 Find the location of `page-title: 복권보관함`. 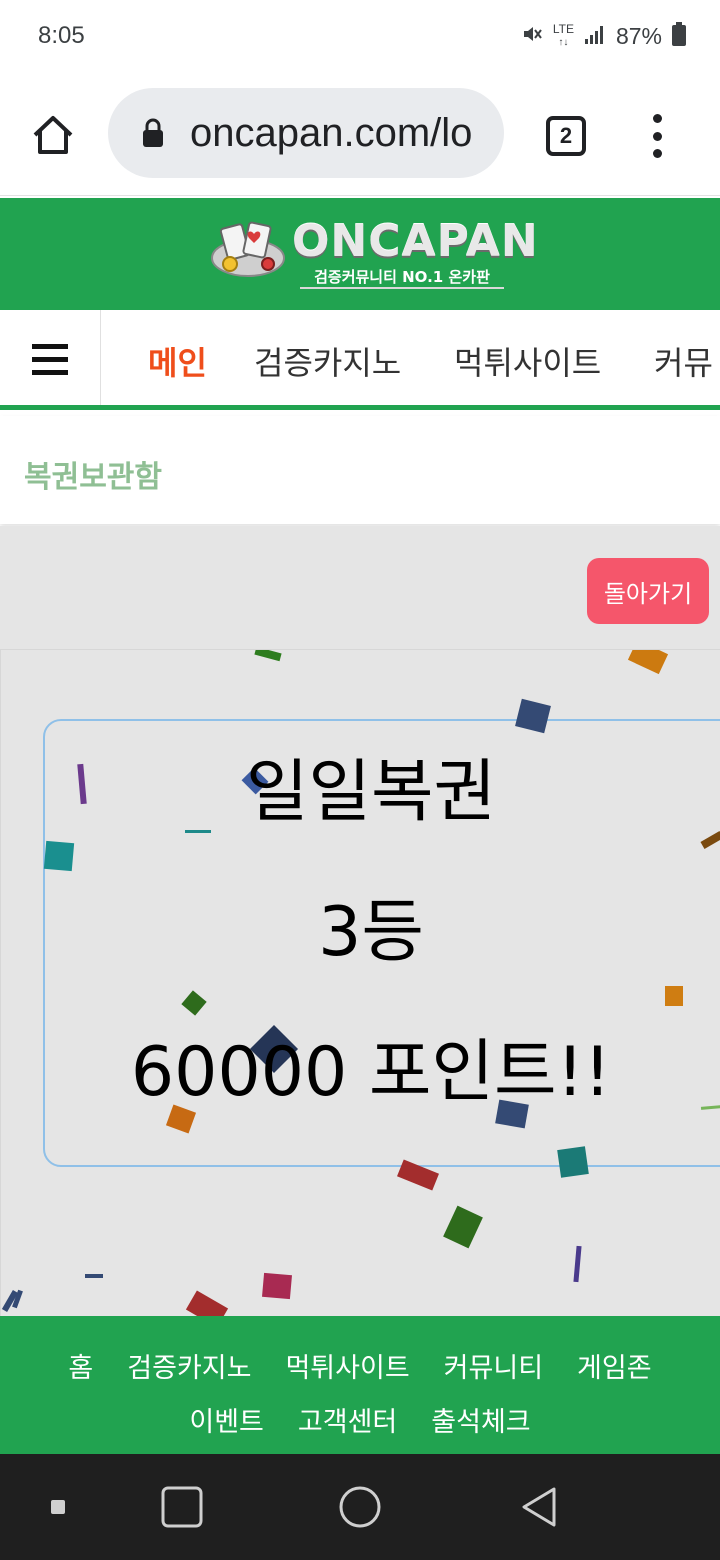

page-title: 복권보관함 is located at coordinates (93, 477).